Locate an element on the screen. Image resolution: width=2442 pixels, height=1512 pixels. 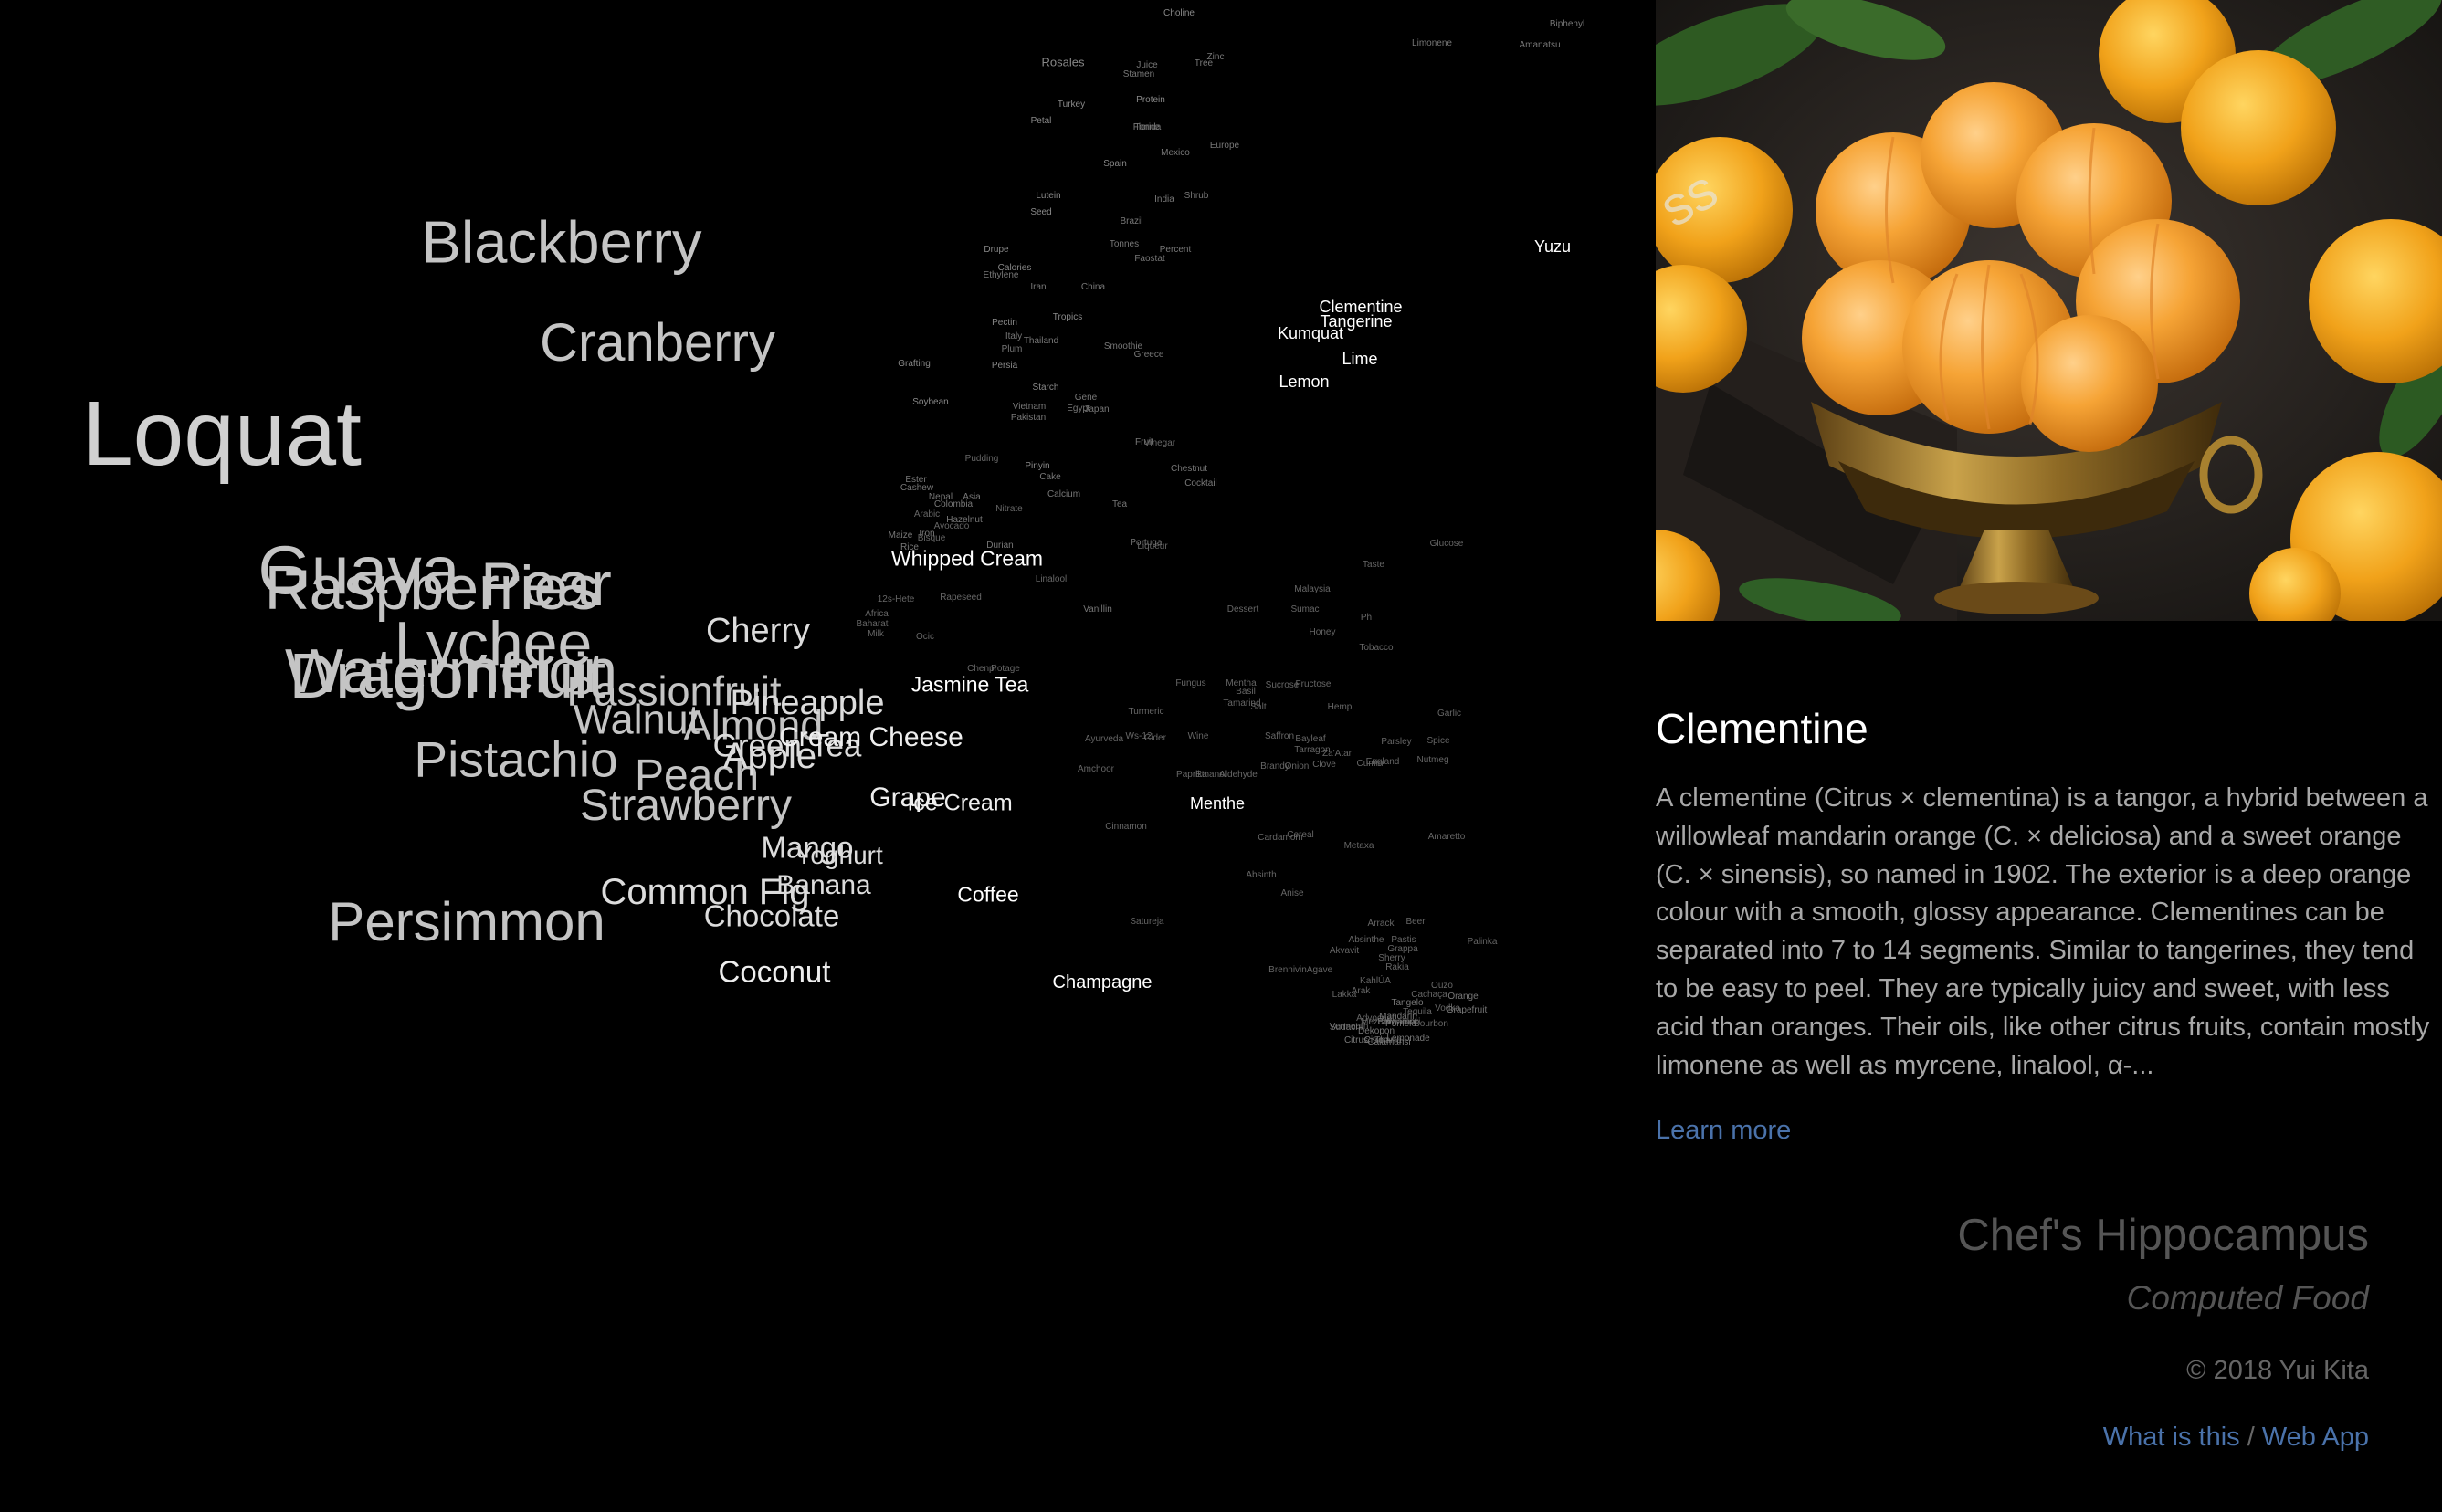
word-lakka: Lakka is located at coordinates (1344, 995).